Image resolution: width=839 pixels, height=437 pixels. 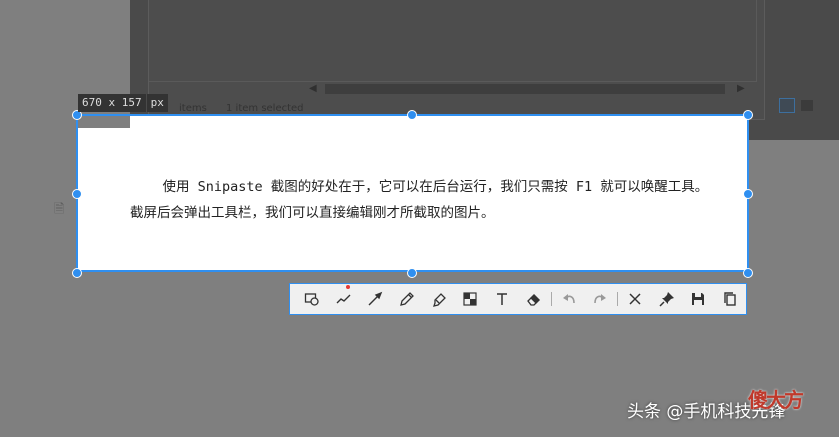 I want to click on arrow-icon, so click(x=375, y=298).